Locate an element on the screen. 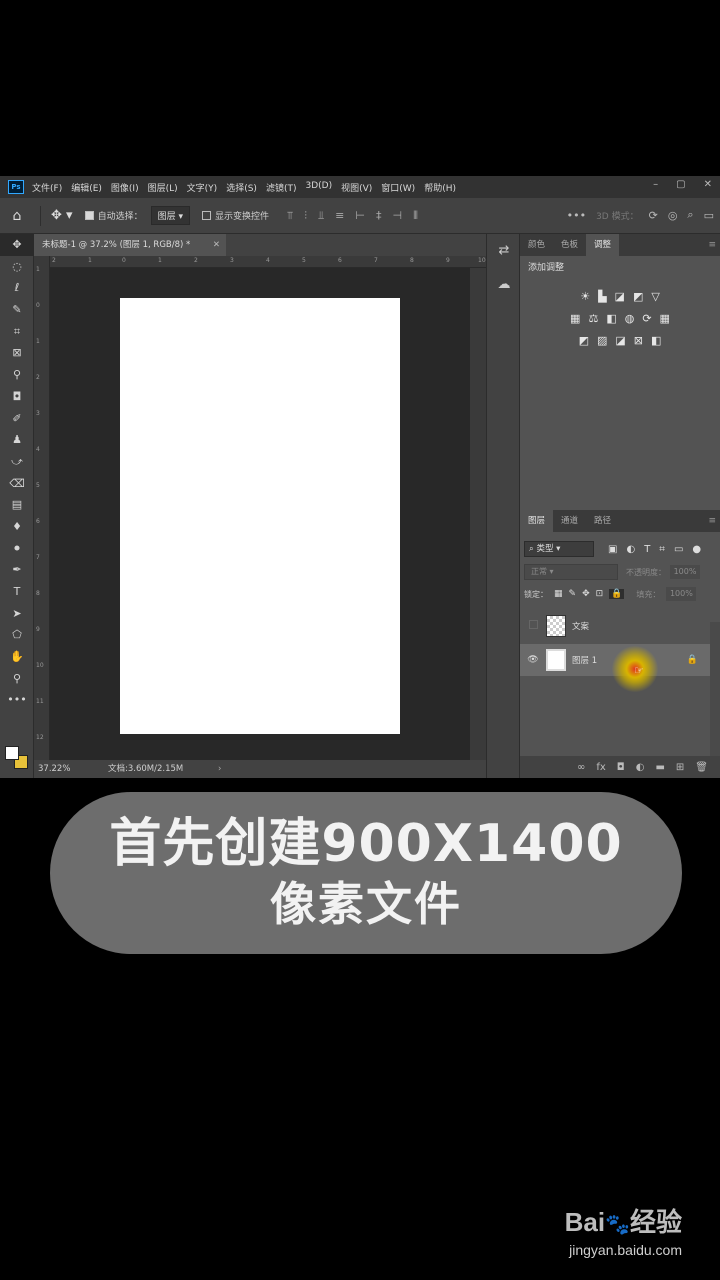 The height and width of the screenshot is (1280, 720). 3d-roll-icon: ◎ is located at coordinates (673, 215).